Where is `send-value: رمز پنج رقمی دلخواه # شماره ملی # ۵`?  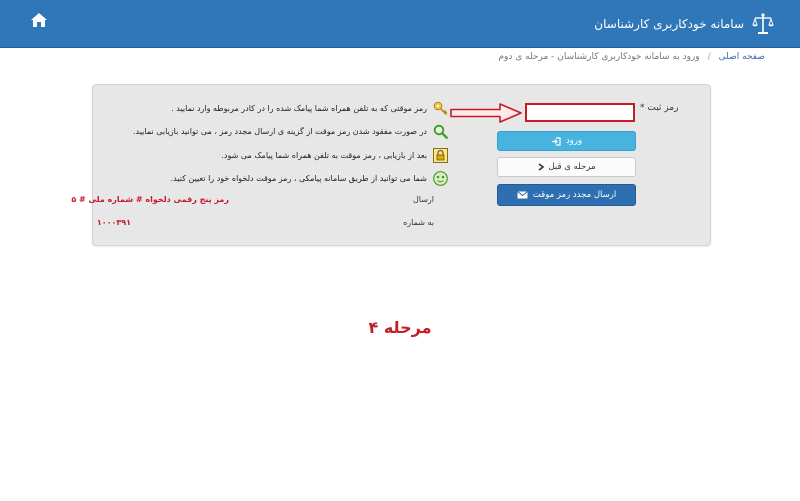
send-value: رمز پنج رقمی دلخواه # شماره ملی # ۵ is located at coordinates (150, 199).